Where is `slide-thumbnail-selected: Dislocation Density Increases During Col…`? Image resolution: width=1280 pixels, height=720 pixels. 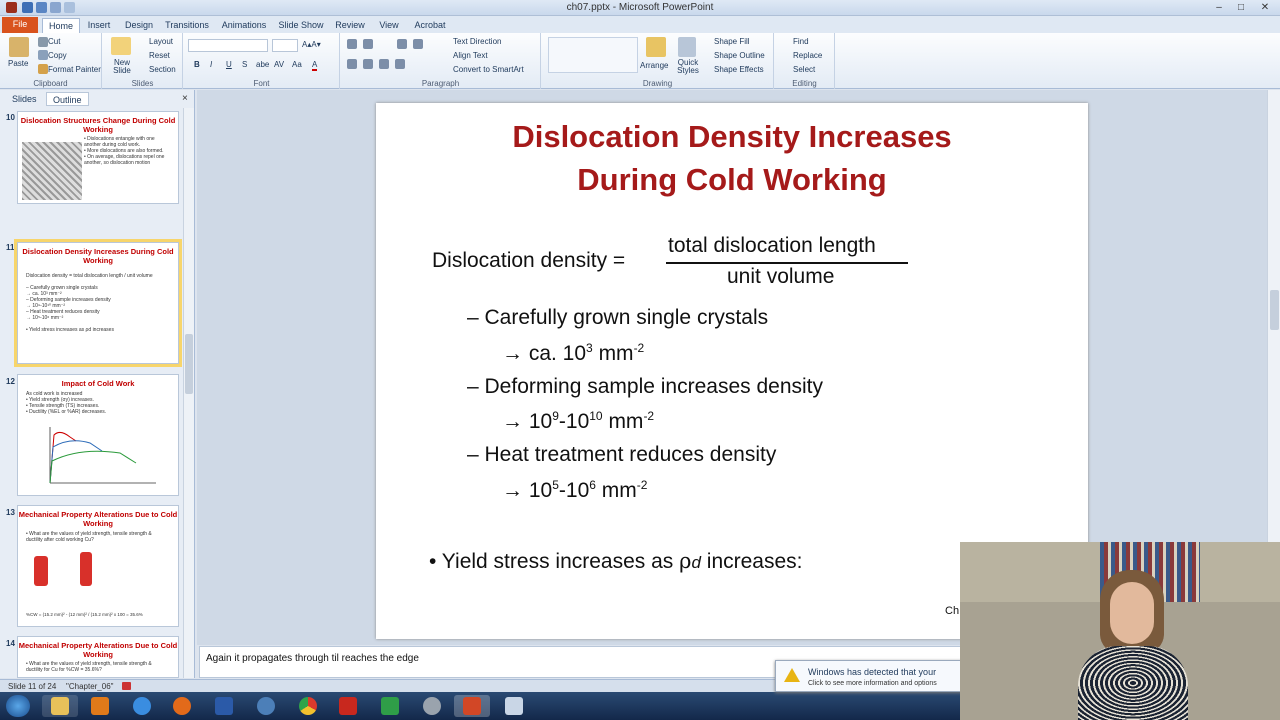 slide-thumbnail-selected: Dislocation Density Increases During Col… is located at coordinates (98, 303).